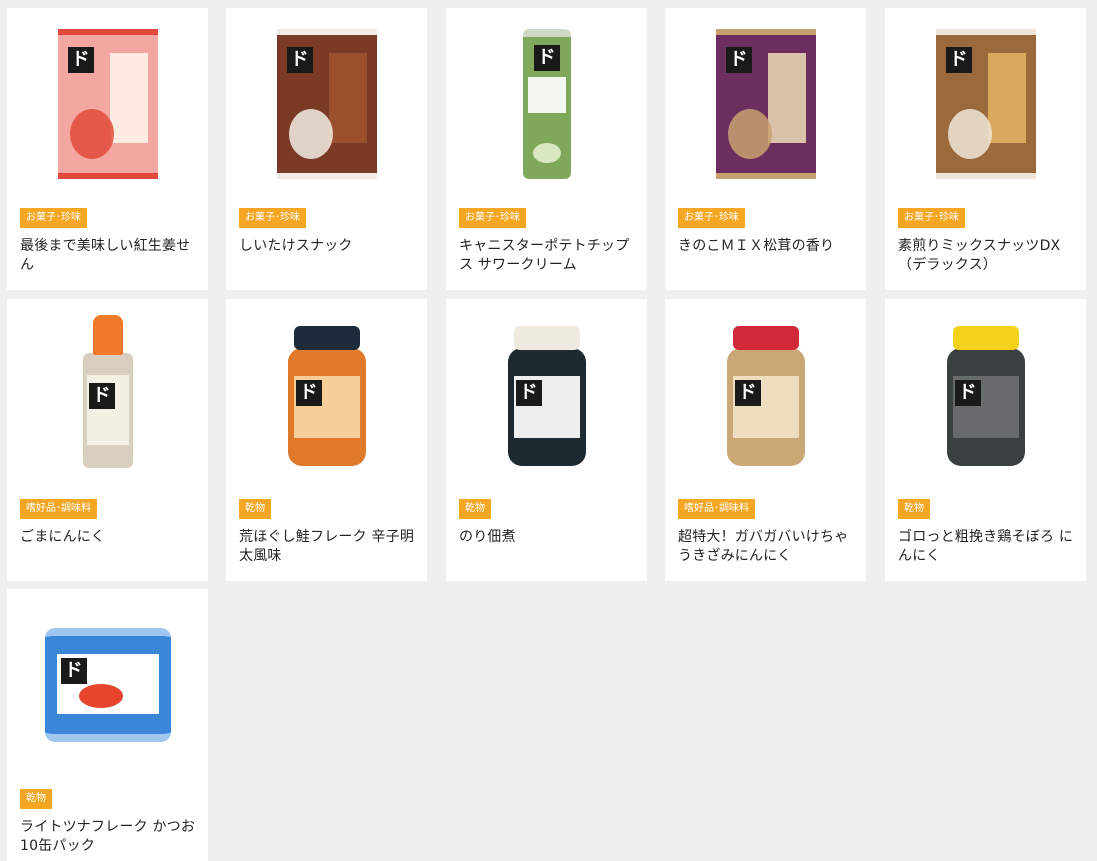 The height and width of the screenshot is (861, 1097). I want to click on bottle-cap, so click(107, 334).